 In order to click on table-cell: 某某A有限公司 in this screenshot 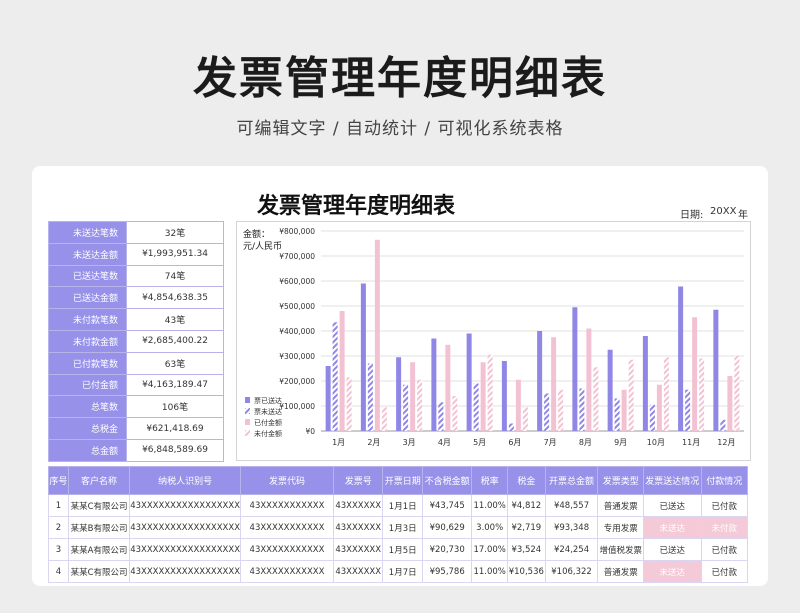, I will do `click(99, 549)`.